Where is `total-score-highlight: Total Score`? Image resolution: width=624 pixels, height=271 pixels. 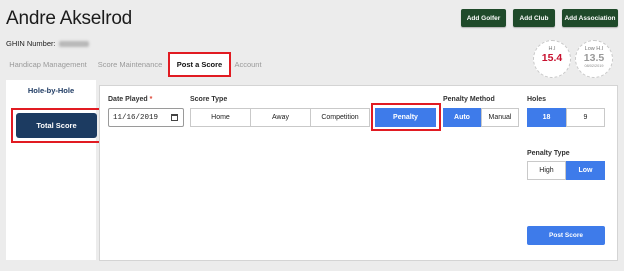
total-score-highlight: Total Score is located at coordinates (56, 125).